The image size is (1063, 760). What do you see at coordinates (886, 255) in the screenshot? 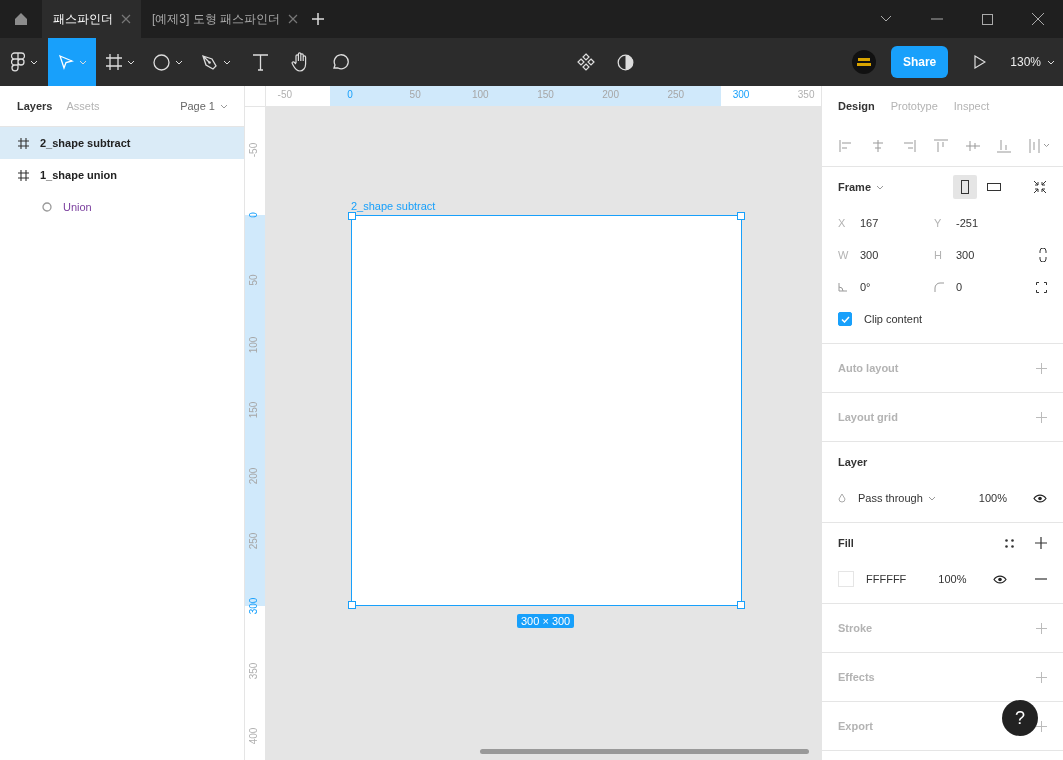
I see `number-field: W 300` at bounding box center [886, 255].